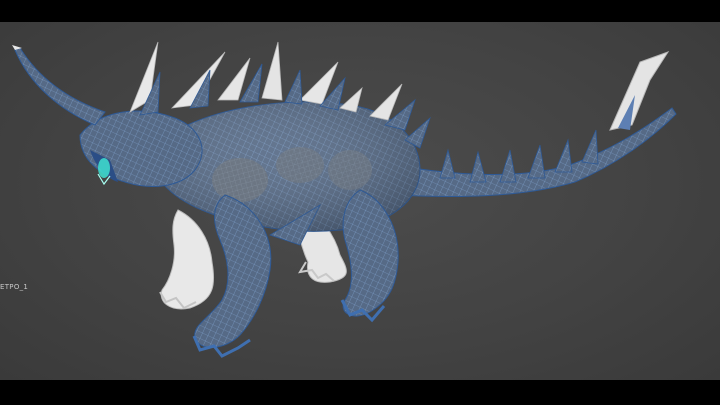 The width and height of the screenshot is (720, 405). I want to click on head-horn, so click(59, 85).